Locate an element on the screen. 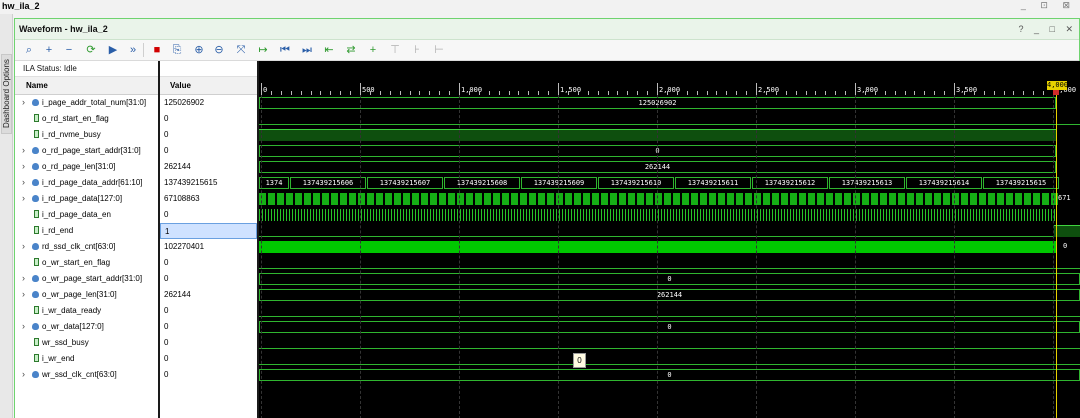 The width and height of the screenshot is (1080, 418). go-last-icon: ⏭ is located at coordinates (307, 50).